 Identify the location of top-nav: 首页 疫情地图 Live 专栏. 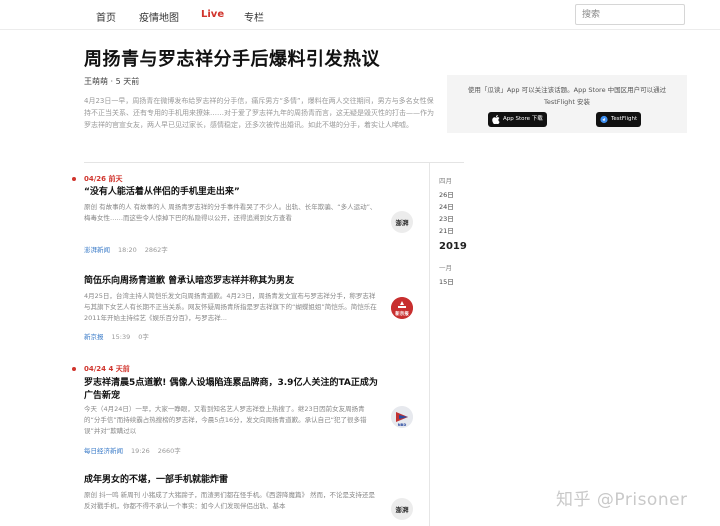
(360, 15).